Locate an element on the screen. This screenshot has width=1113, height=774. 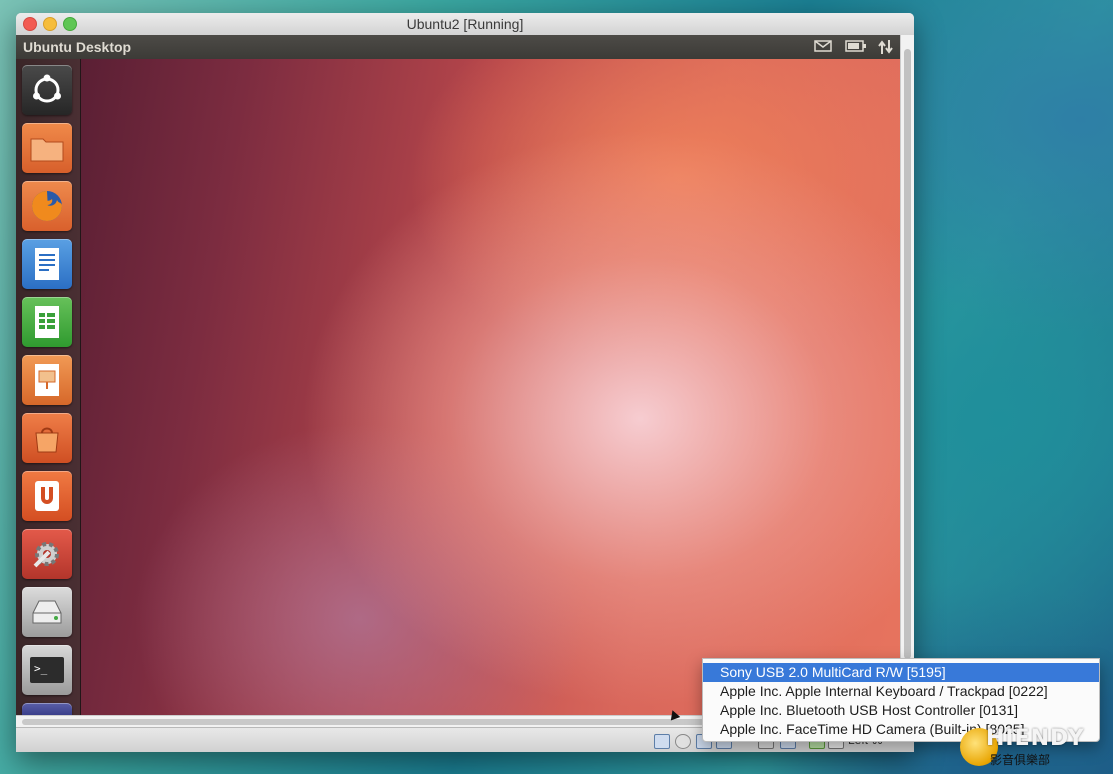
disks-launcher is located at coordinates (47, 612).